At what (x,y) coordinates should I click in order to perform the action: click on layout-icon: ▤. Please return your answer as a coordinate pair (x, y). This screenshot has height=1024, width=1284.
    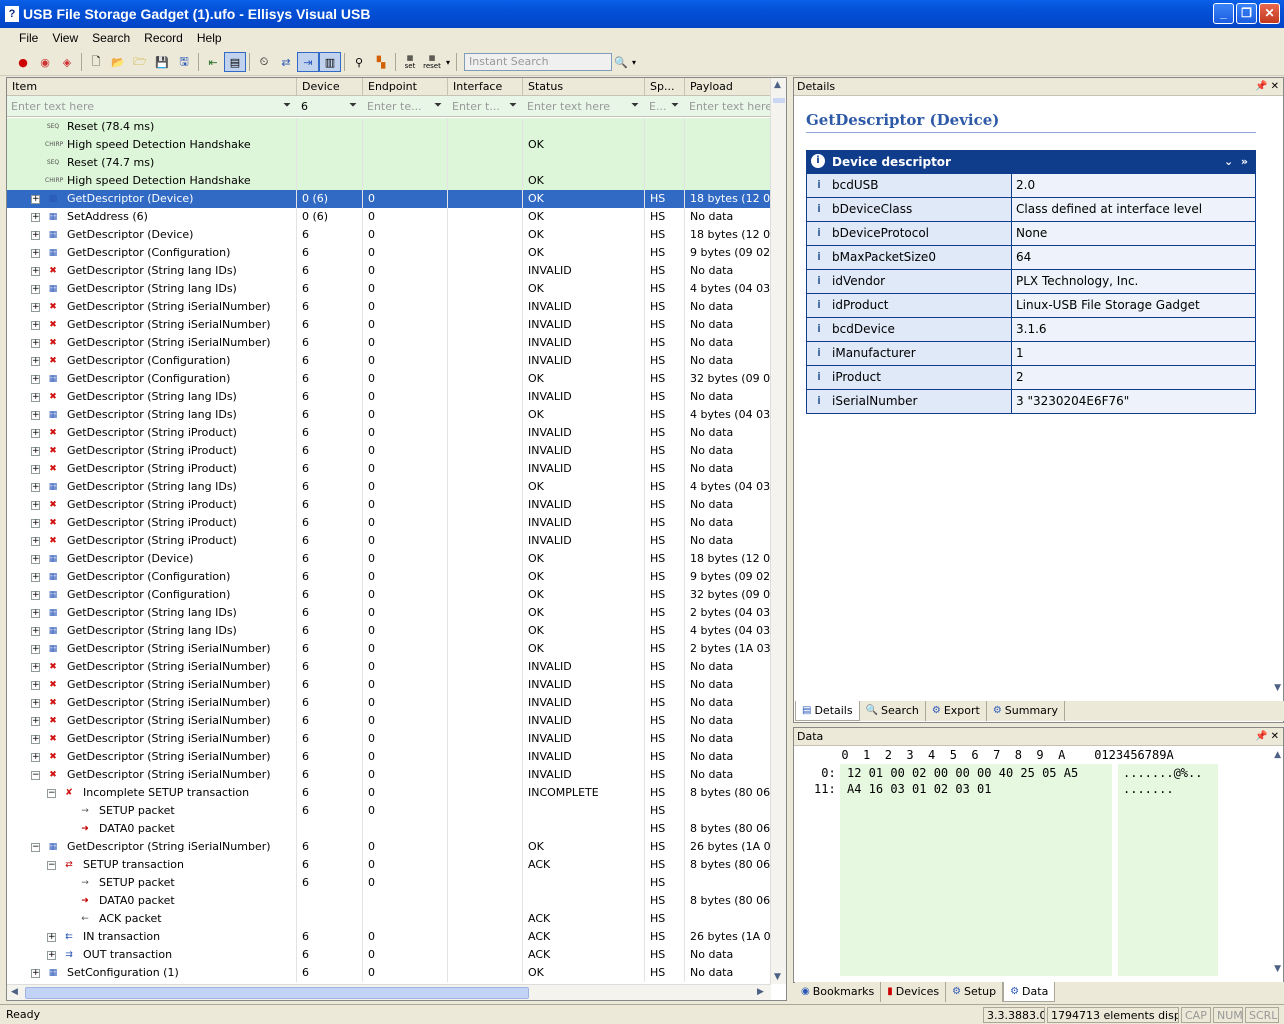
    Looking at the image, I should click on (235, 62).